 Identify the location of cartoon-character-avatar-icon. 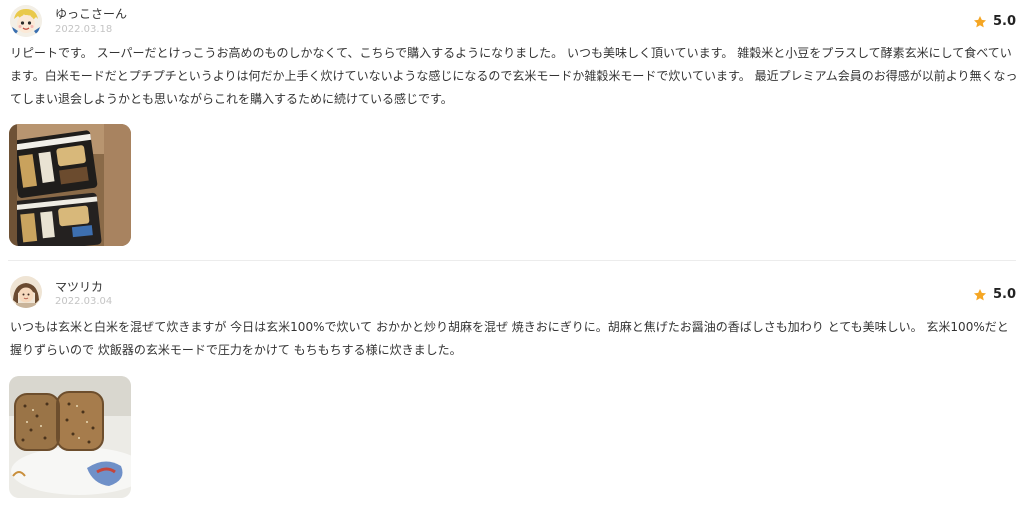
(26, 21).